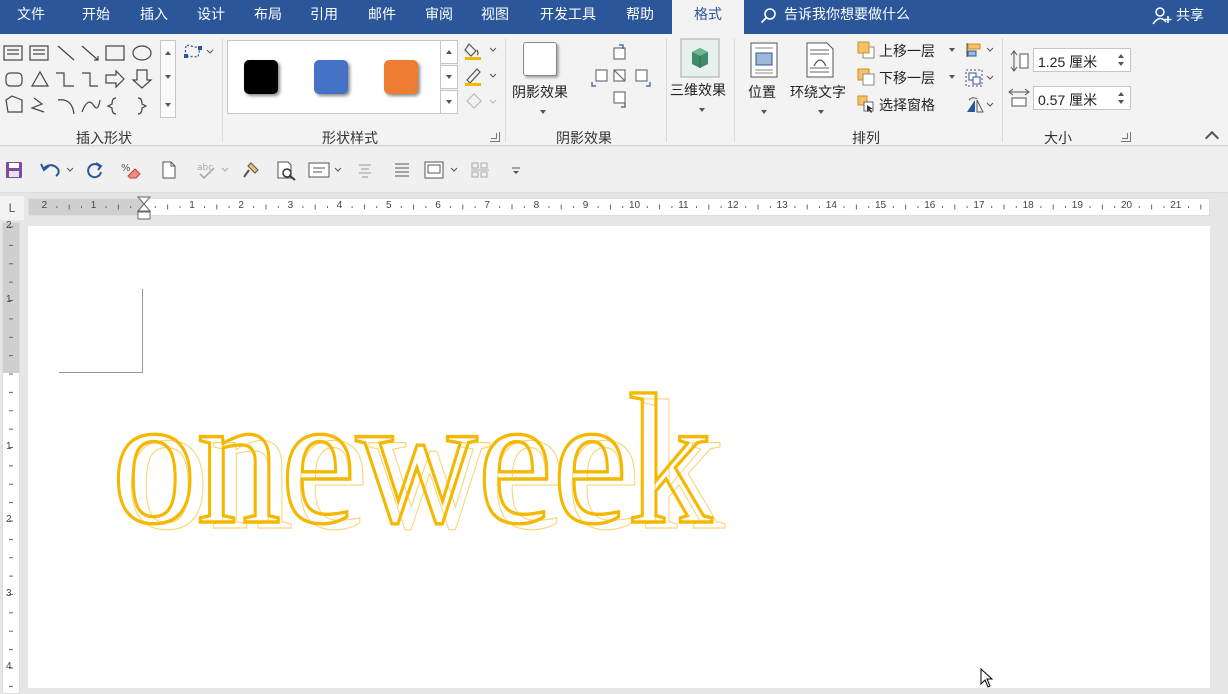 This screenshot has width=1228, height=694. Describe the element at coordinates (624, 78) in the screenshot. I see `shadow-nudge-icons` at that location.